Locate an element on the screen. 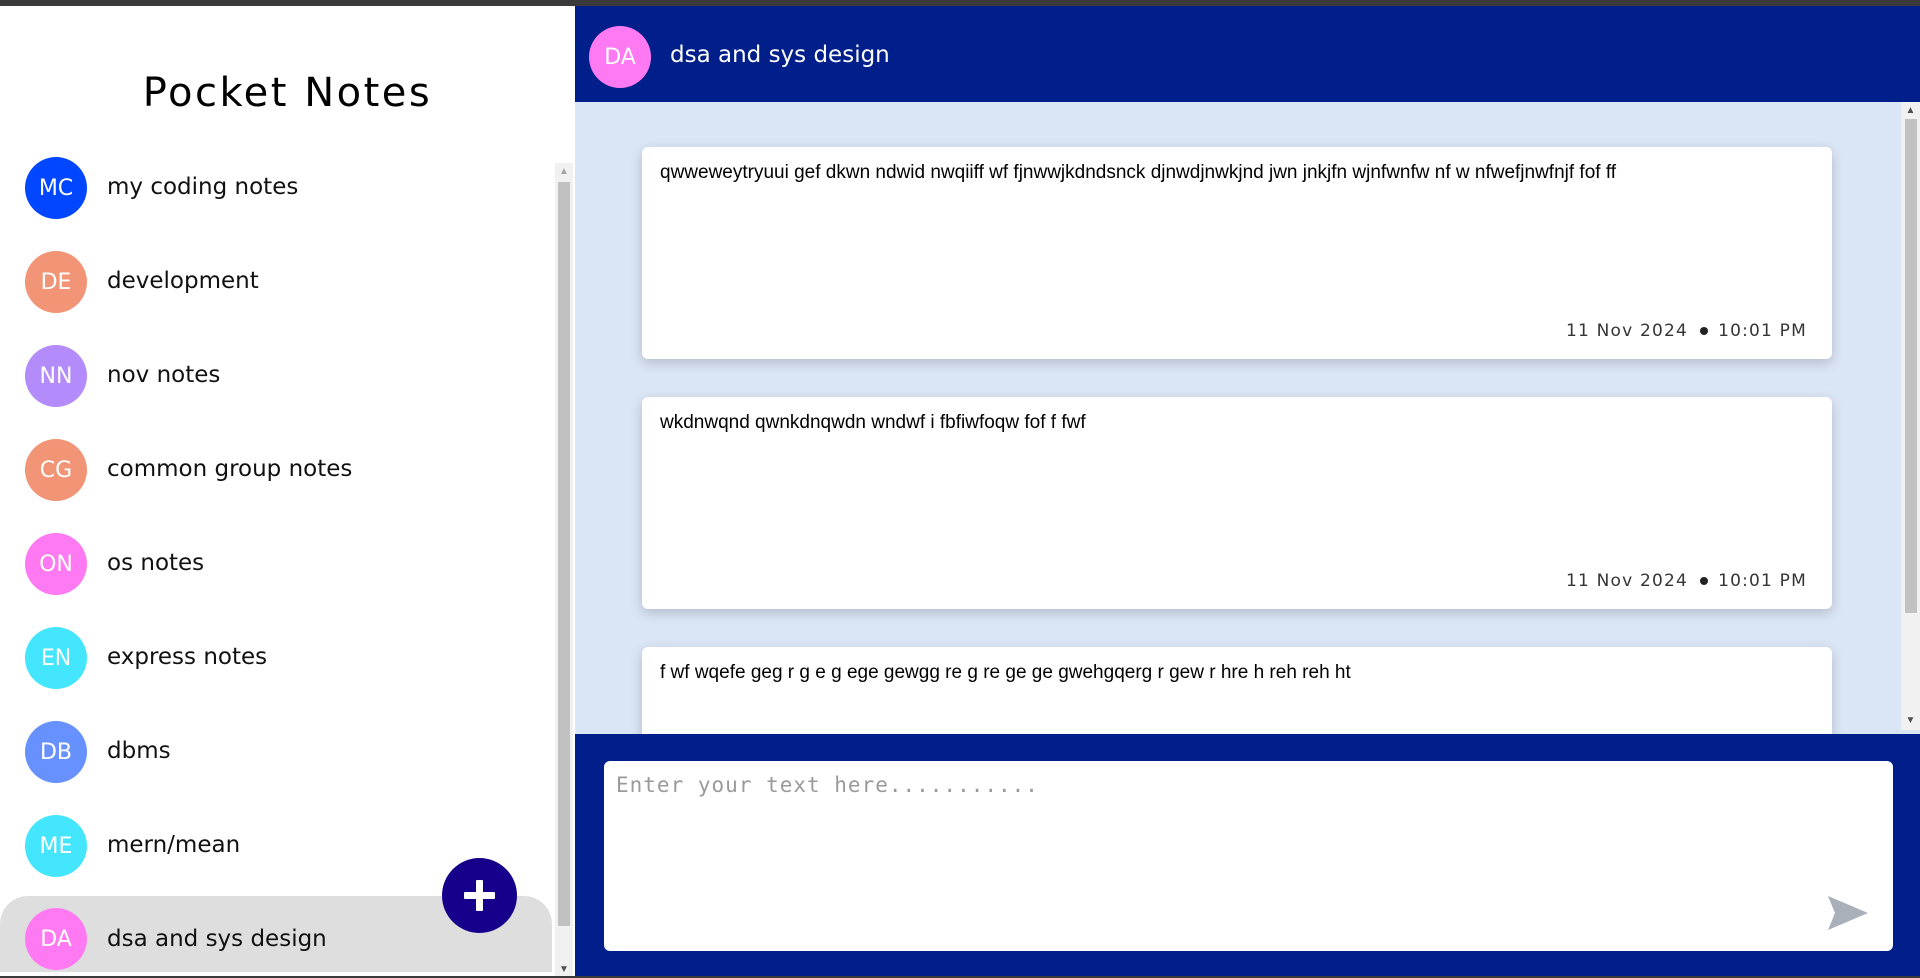 Image resolution: width=1920 pixels, height=978 pixels. header-title: dsa and sys design is located at coordinates (780, 55).